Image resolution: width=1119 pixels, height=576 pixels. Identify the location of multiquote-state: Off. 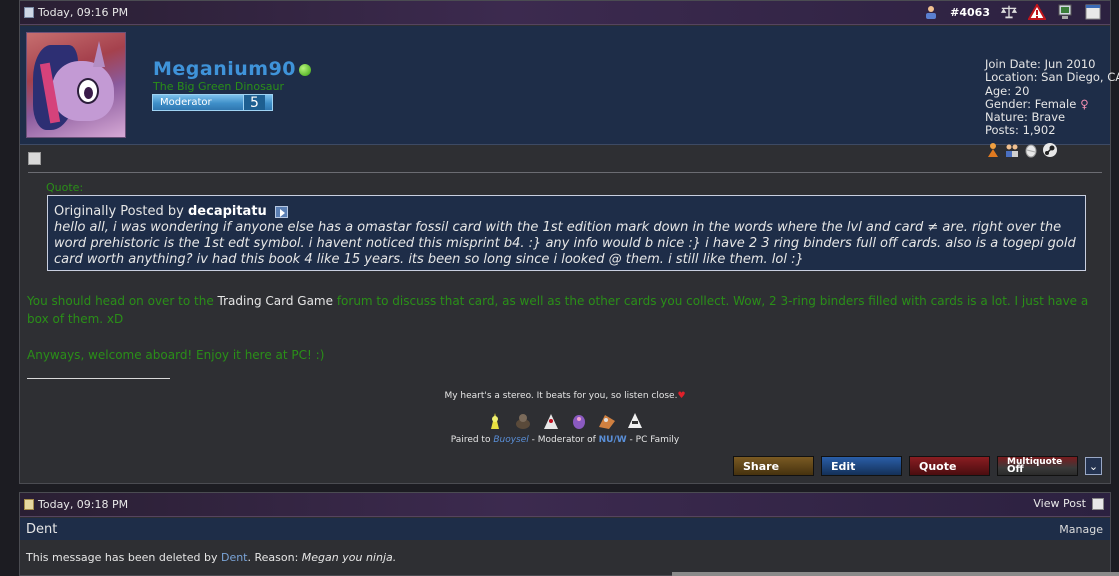
(1015, 469).